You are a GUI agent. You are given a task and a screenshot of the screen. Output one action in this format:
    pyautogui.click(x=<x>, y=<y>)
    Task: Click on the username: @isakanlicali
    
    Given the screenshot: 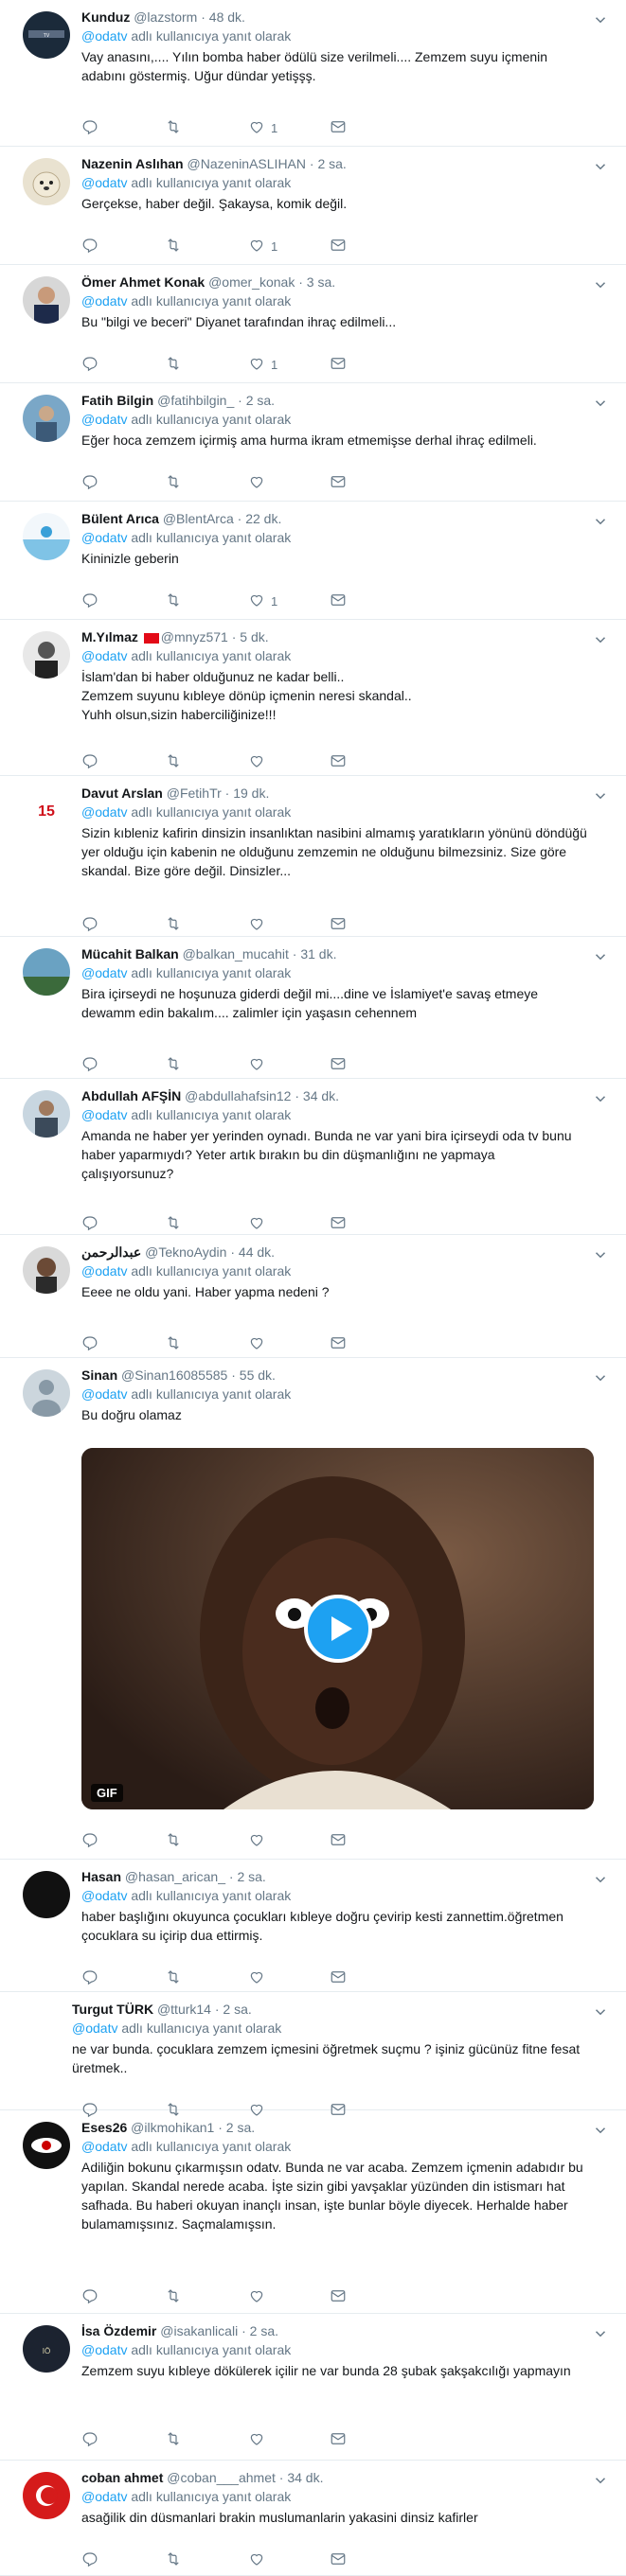 What is the action you would take?
    pyautogui.click(x=199, y=2330)
    